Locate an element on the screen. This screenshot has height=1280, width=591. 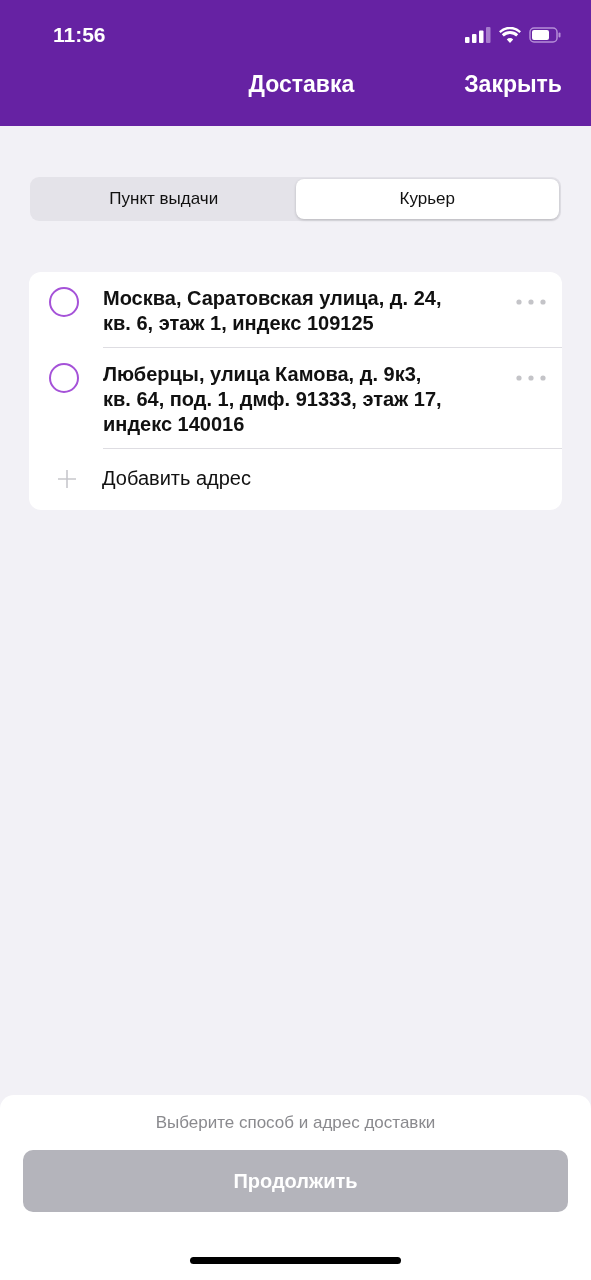
hint-text: Выберите способ и адрес доставки is located at coordinates (295, 1123).